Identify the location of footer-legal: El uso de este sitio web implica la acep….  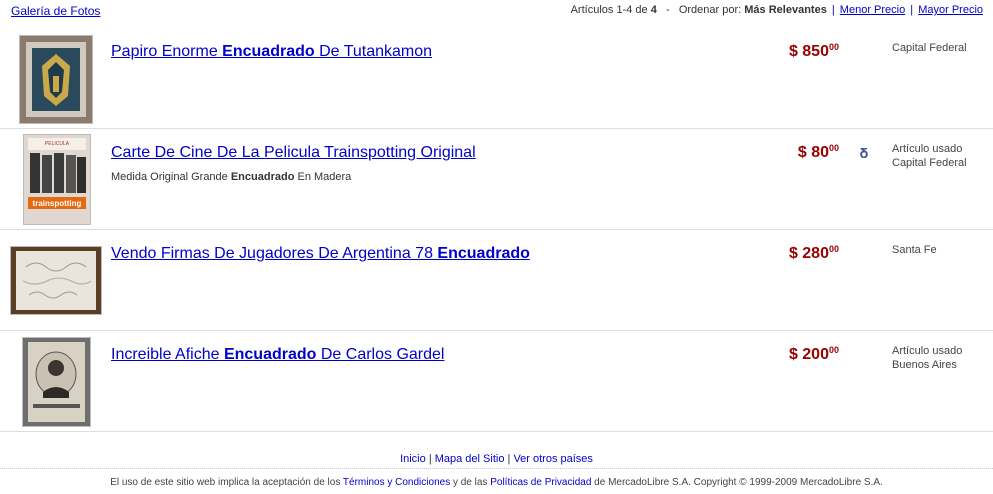
(496, 482).